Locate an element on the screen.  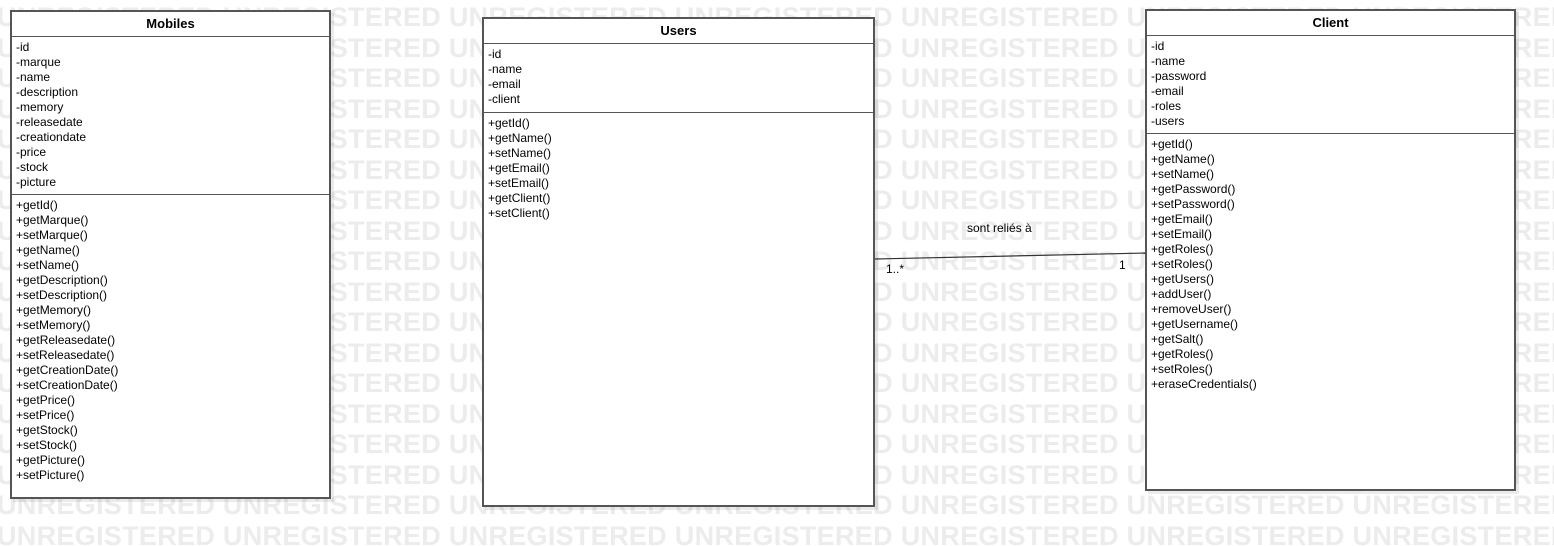
association-label: sont reliés à is located at coordinates (999, 228).